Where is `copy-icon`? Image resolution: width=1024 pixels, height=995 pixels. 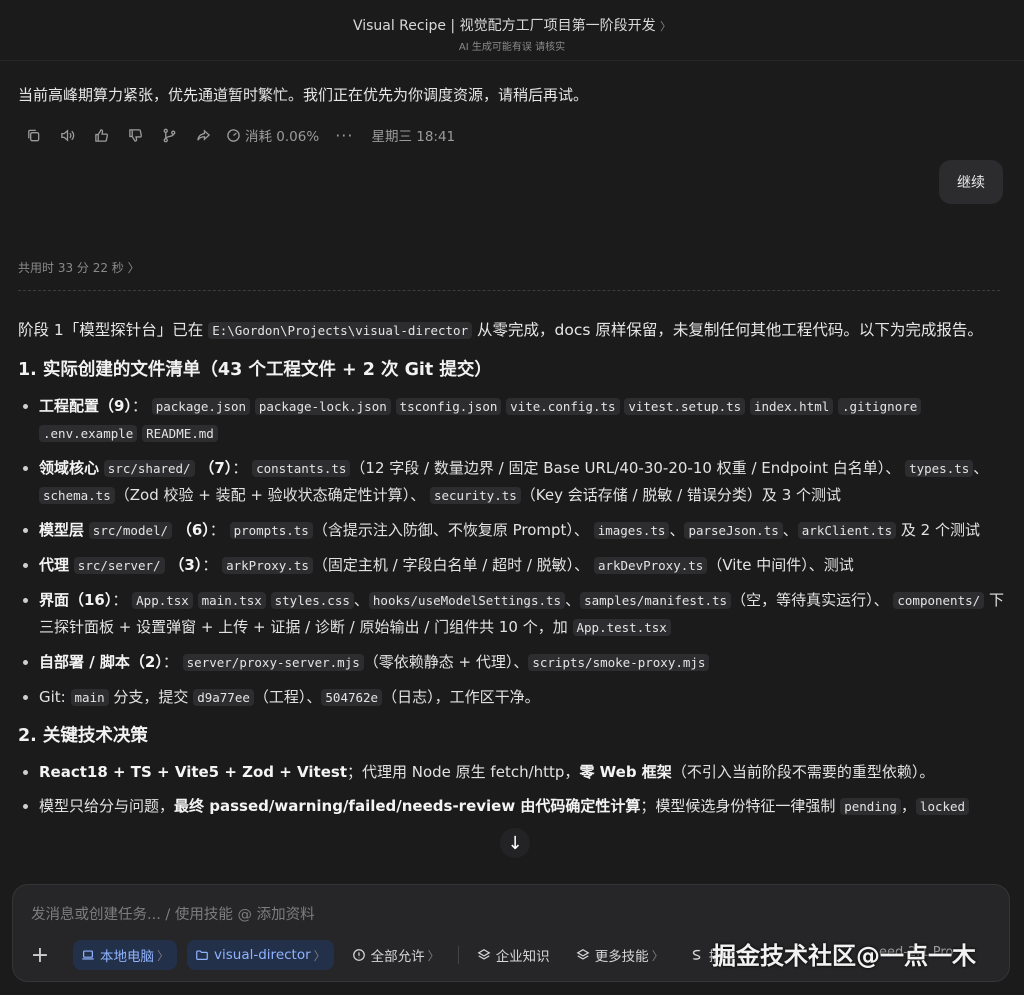 copy-icon is located at coordinates (33, 135).